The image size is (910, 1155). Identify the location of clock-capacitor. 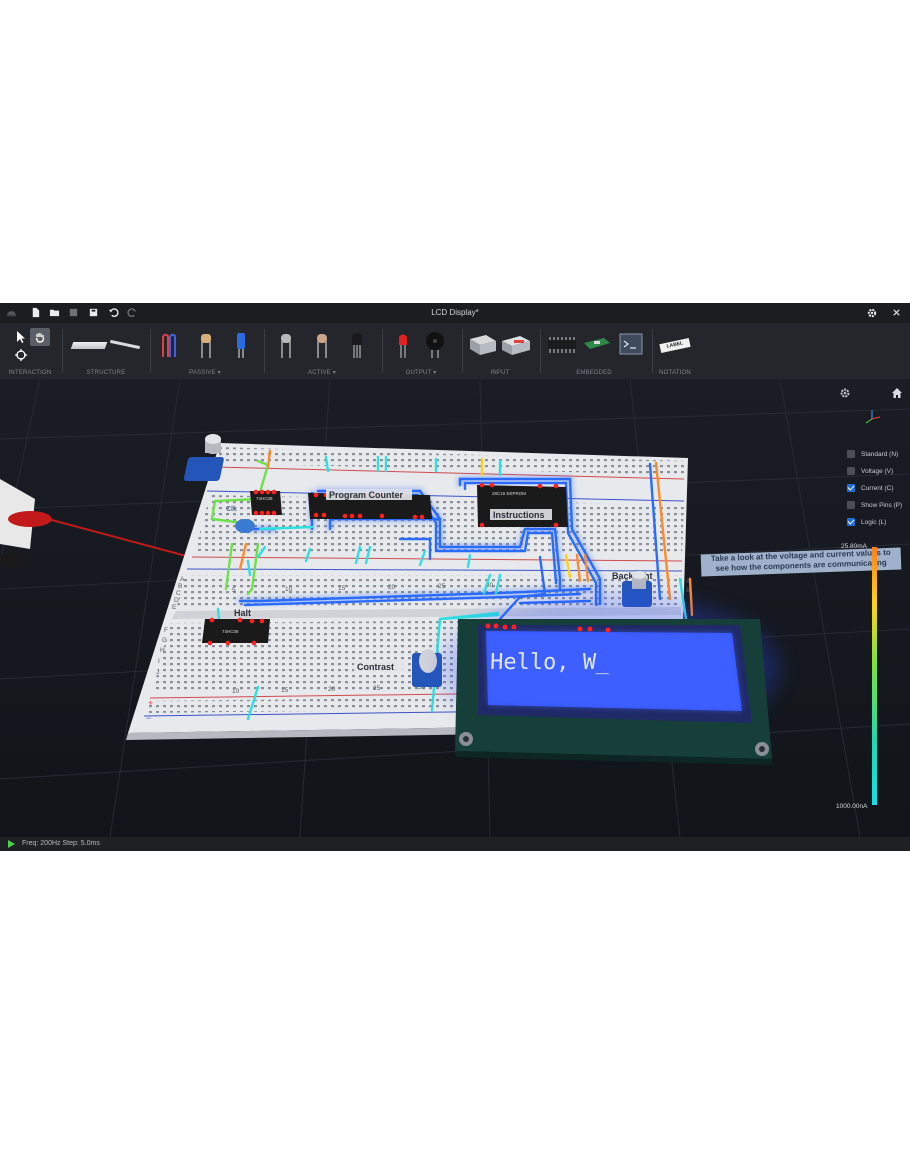
(245, 526).